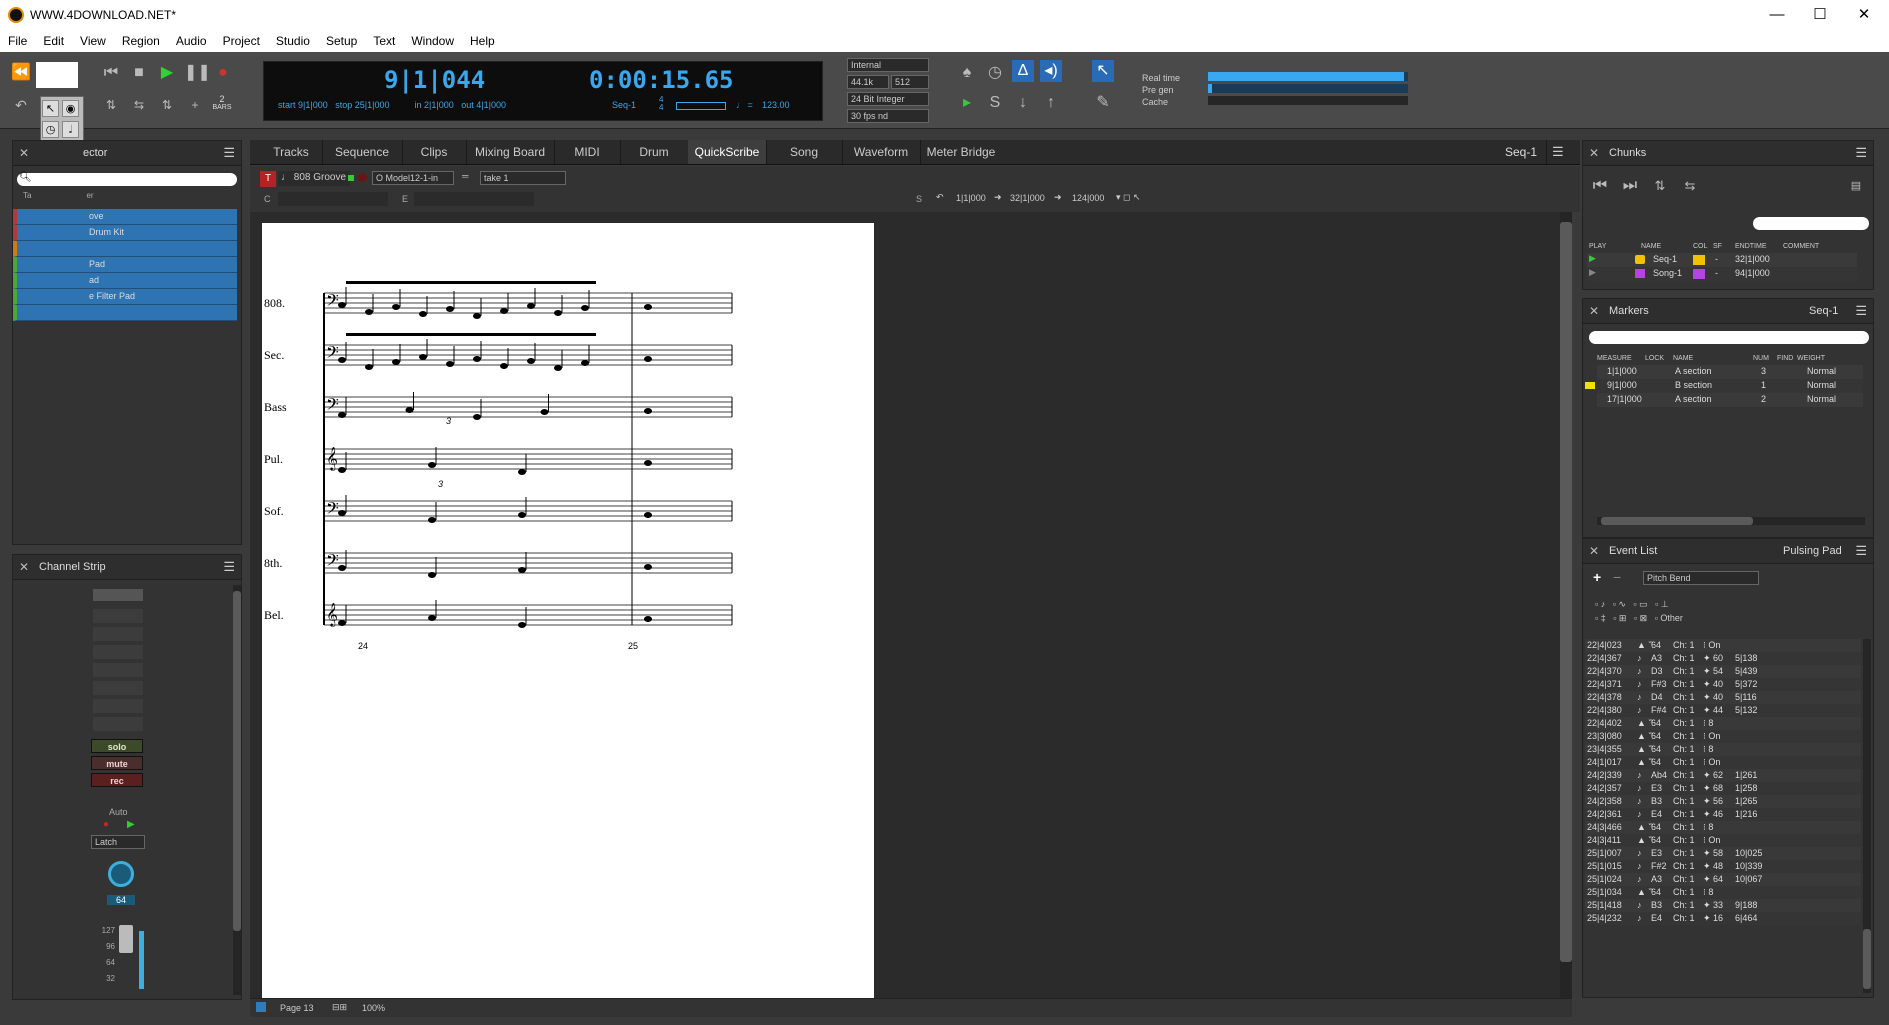  What do you see at coordinates (888, 116) in the screenshot?
I see `fps-select: 30 fps nd` at bounding box center [888, 116].